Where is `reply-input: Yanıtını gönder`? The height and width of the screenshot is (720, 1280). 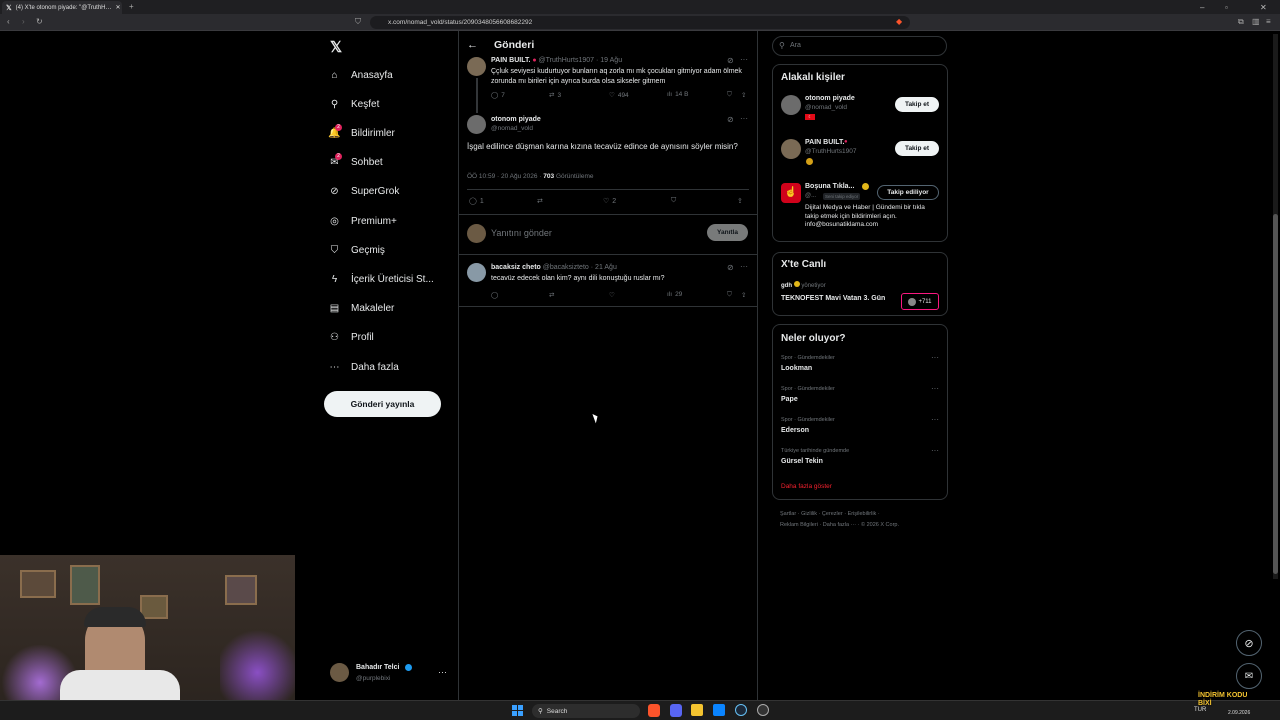 reply-input: Yanıtını gönder is located at coordinates (591, 233).